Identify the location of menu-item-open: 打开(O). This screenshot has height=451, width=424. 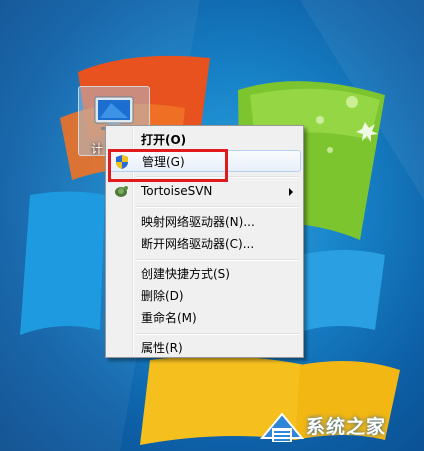
(204, 140).